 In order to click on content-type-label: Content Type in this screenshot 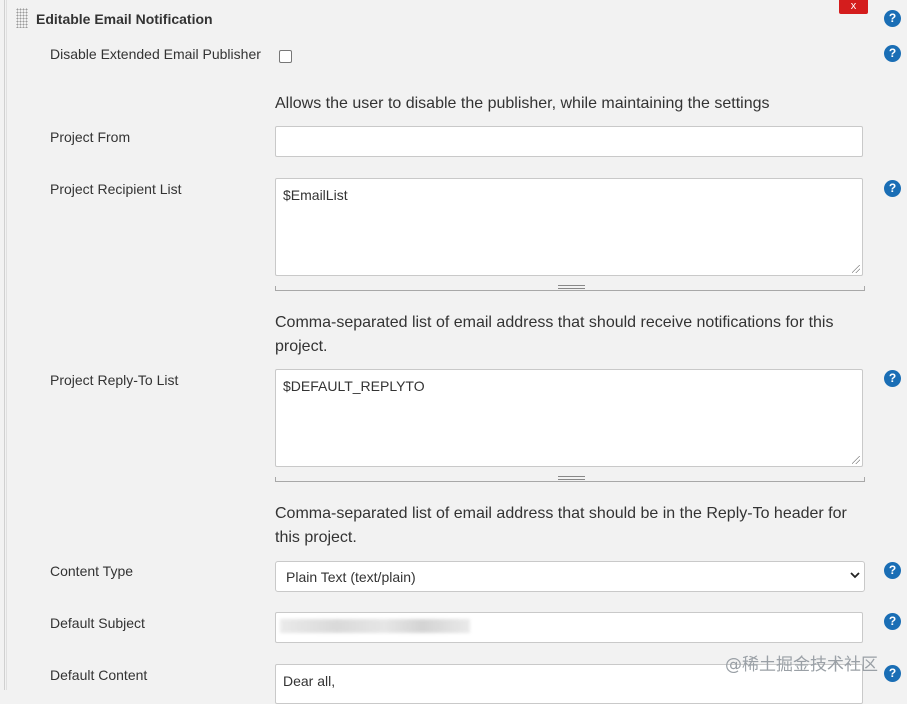, I will do `click(92, 571)`.